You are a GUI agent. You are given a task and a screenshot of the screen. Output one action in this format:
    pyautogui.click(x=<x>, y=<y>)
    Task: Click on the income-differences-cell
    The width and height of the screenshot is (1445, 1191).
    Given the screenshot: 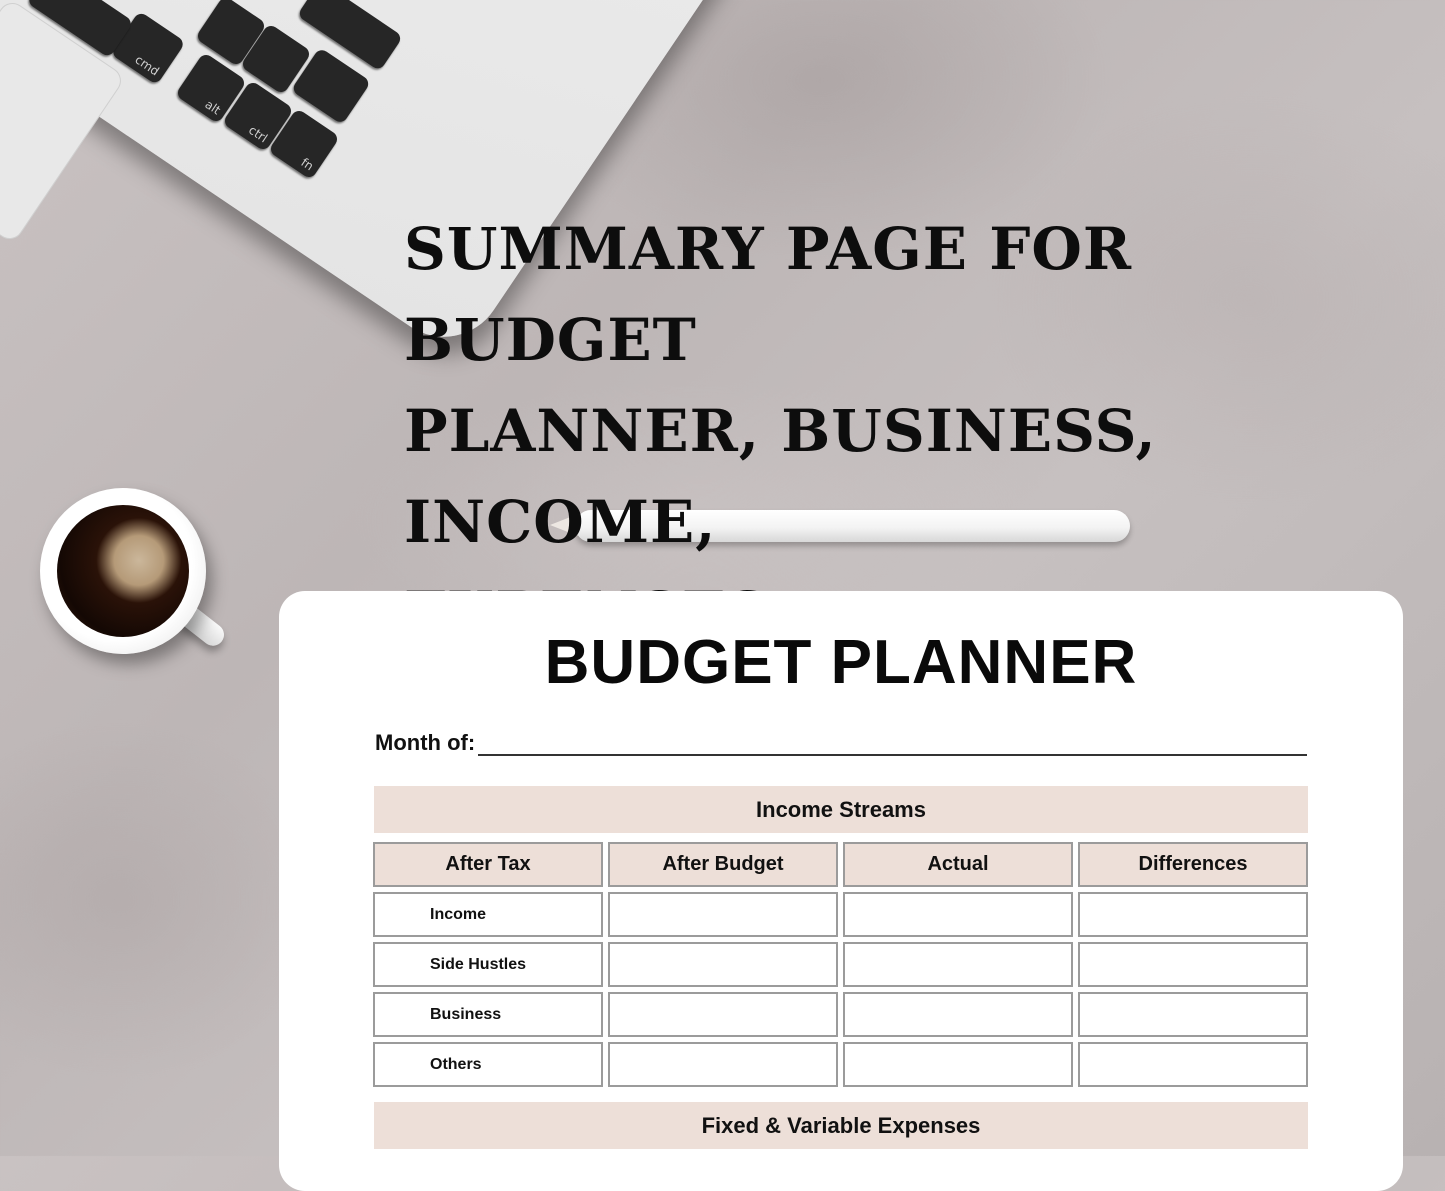 What is the action you would take?
    pyautogui.click(x=1193, y=914)
    